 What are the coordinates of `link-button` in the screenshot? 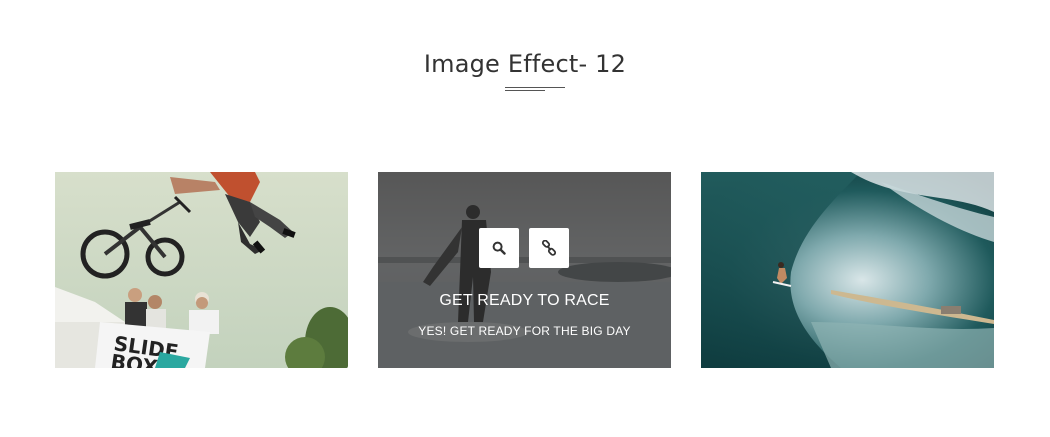 It's located at (549, 248).